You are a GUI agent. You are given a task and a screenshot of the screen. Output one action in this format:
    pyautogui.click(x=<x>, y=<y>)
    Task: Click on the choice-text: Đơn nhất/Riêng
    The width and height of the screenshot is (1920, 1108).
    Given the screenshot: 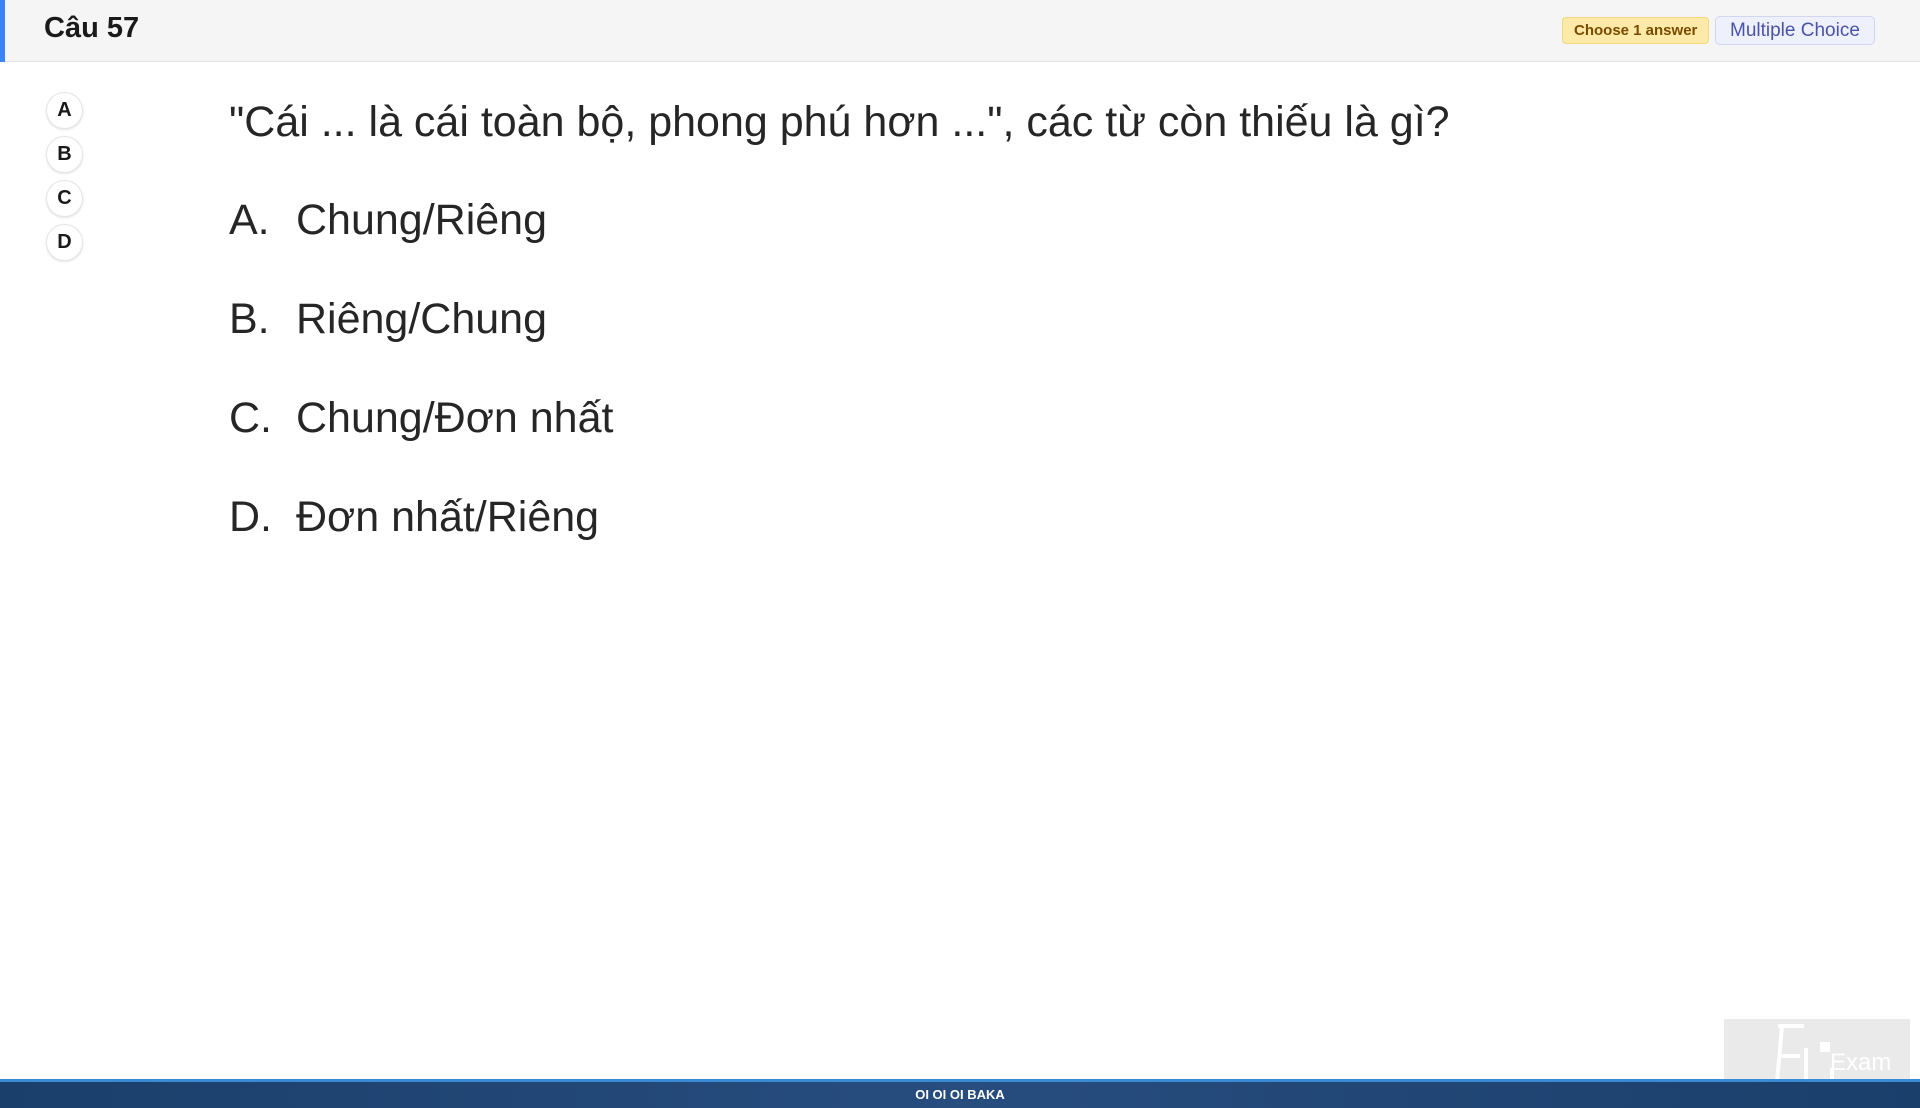 What is the action you would take?
    pyautogui.click(x=448, y=517)
    